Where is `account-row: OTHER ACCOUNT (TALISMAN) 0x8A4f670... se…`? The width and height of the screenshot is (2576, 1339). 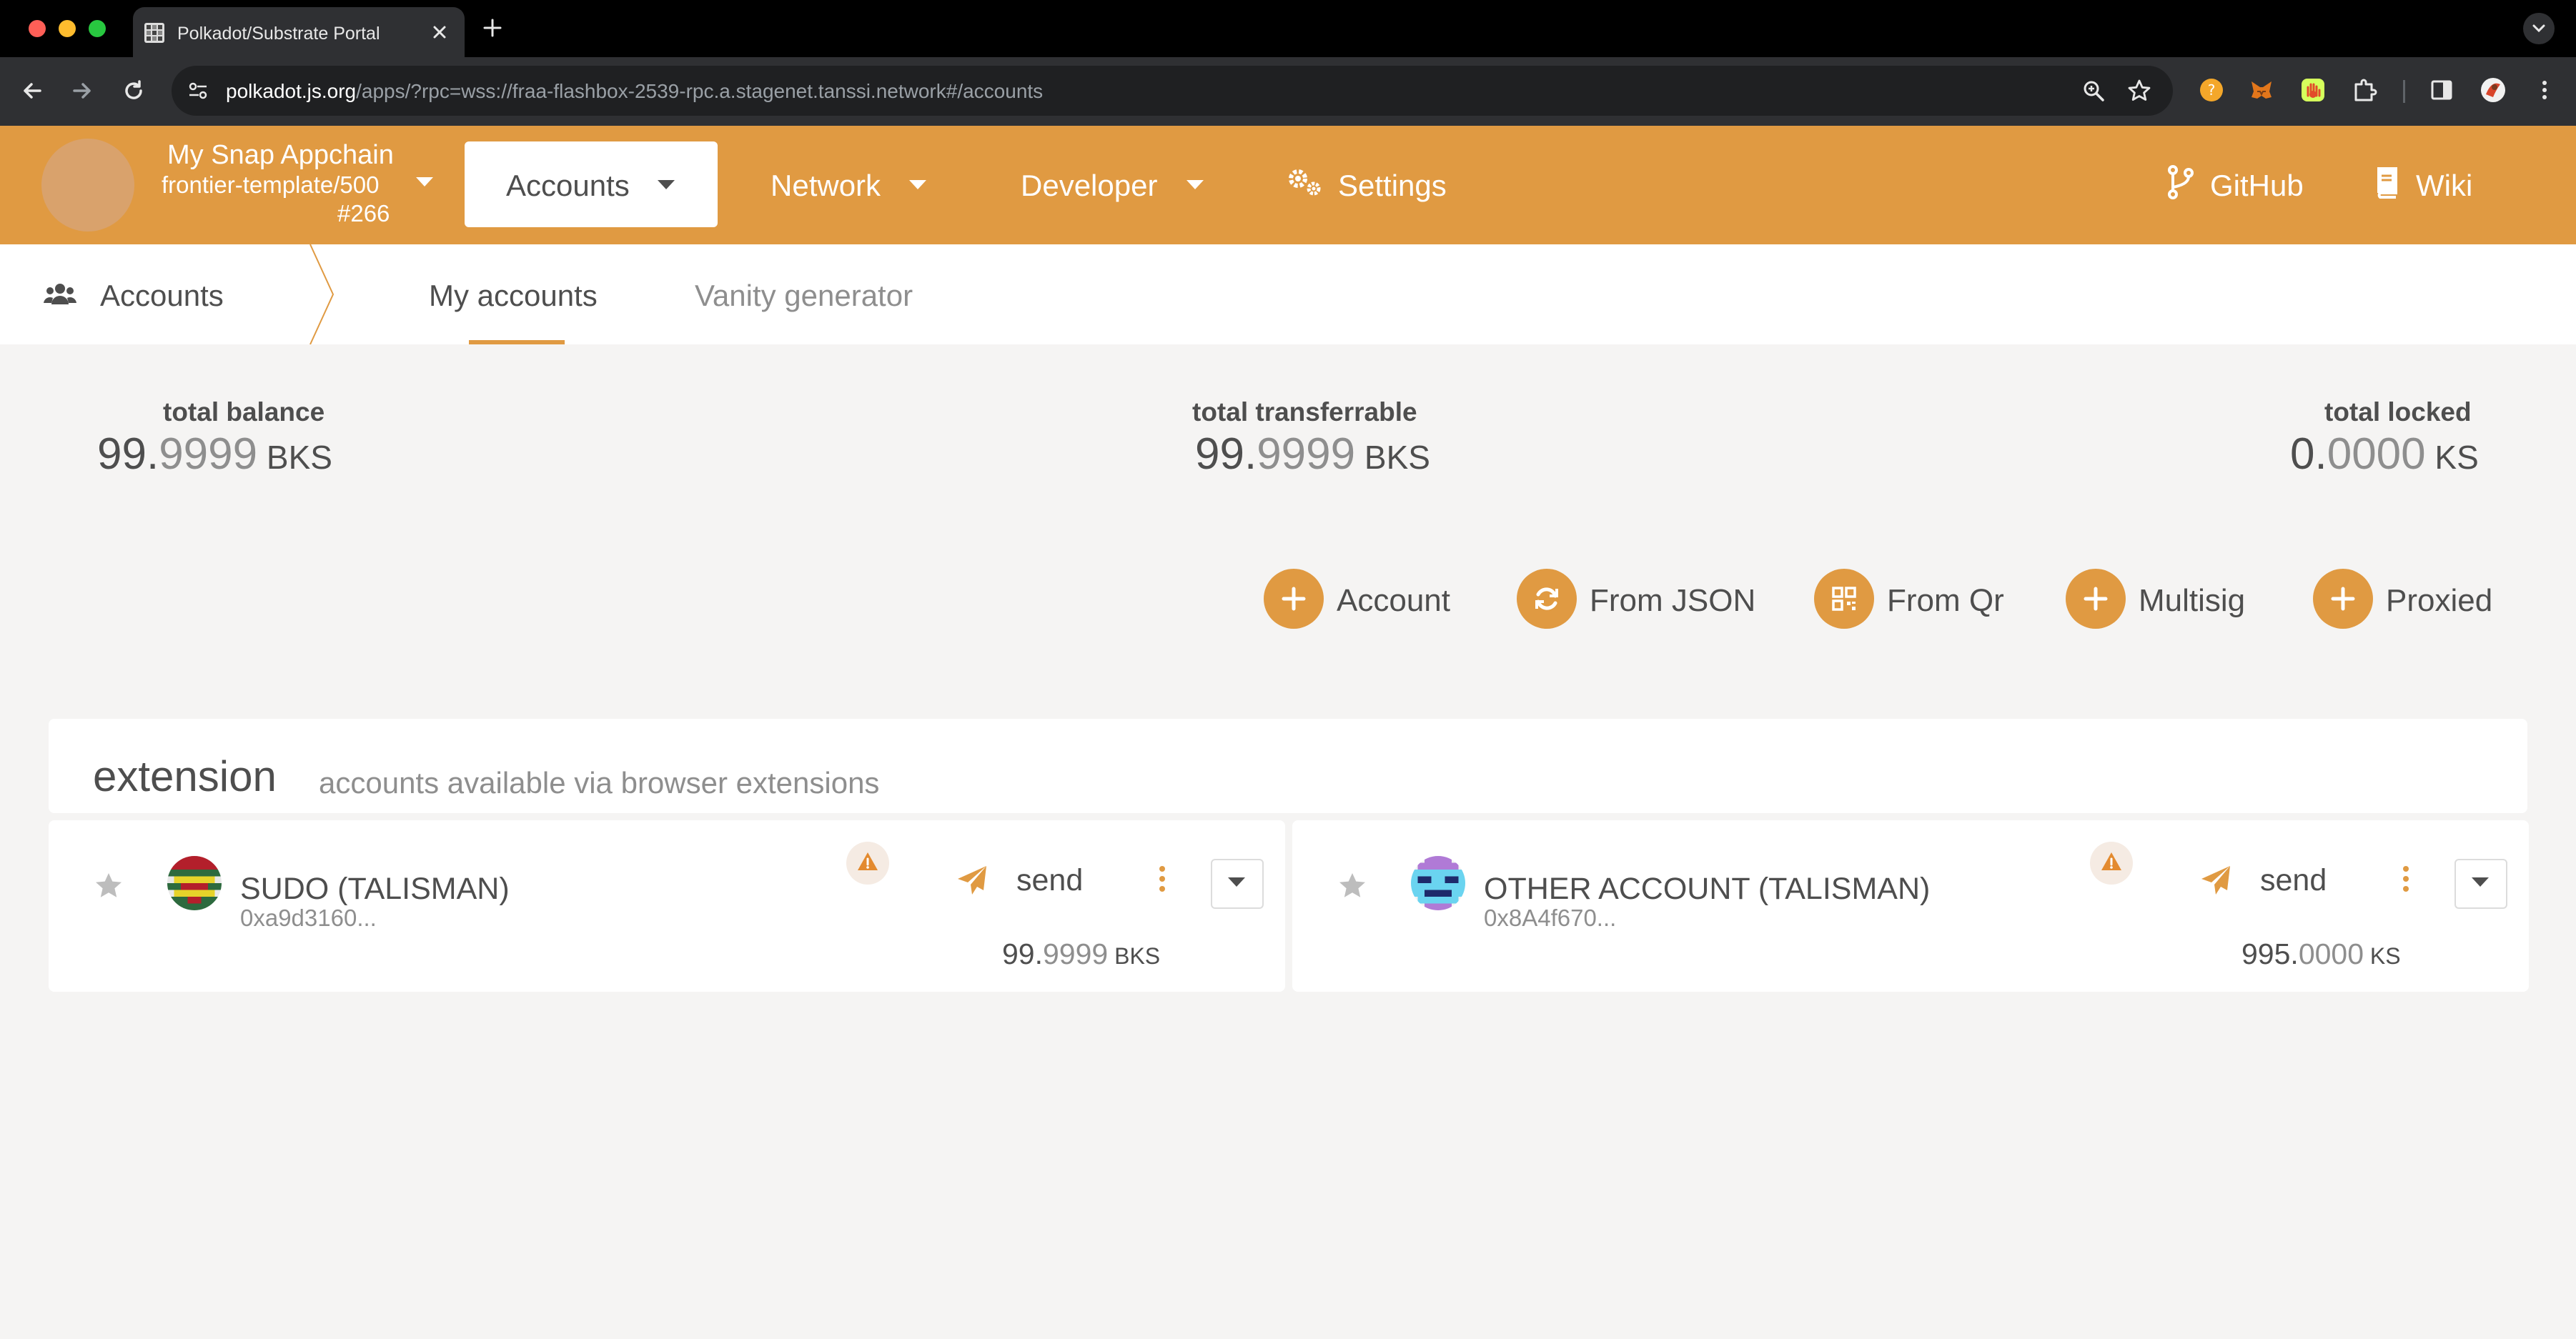 account-row: OTHER ACCOUNT (TALISMAN) 0x8A4f670... se… is located at coordinates (1911, 906).